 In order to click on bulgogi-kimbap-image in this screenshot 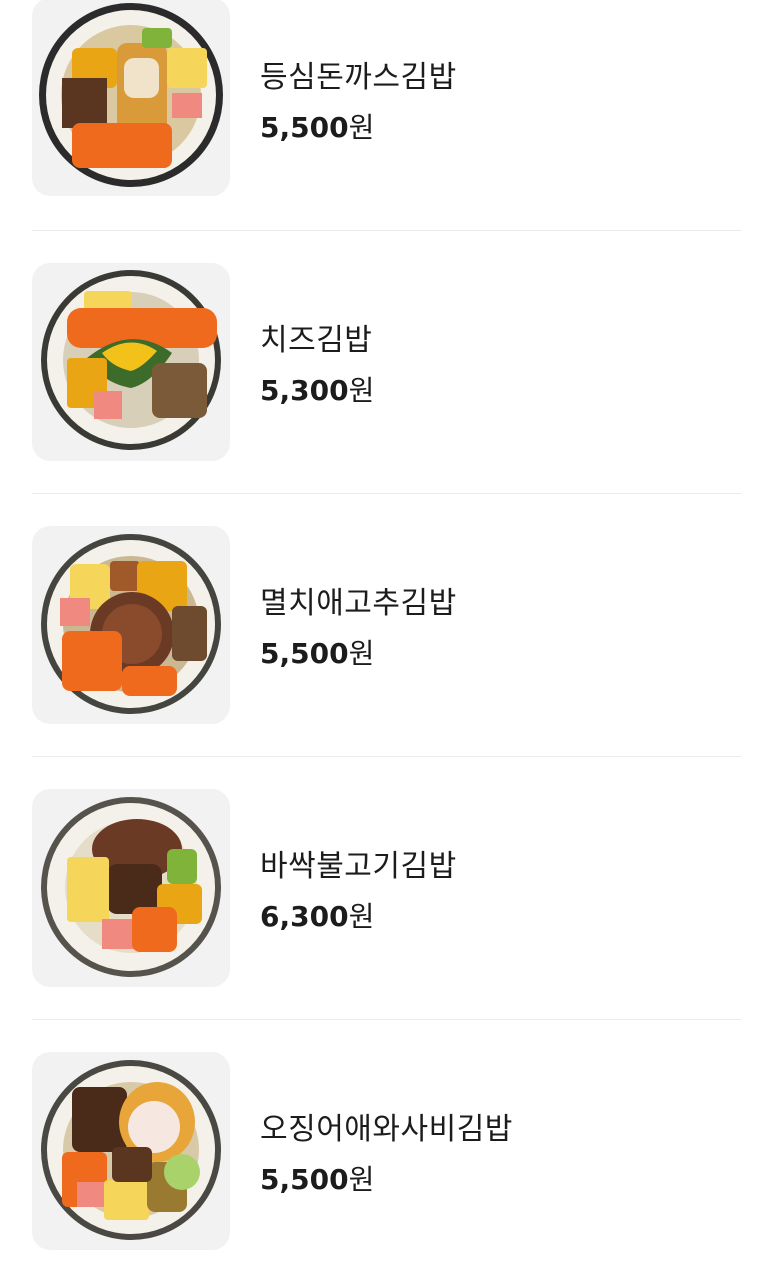, I will do `click(131, 887)`.